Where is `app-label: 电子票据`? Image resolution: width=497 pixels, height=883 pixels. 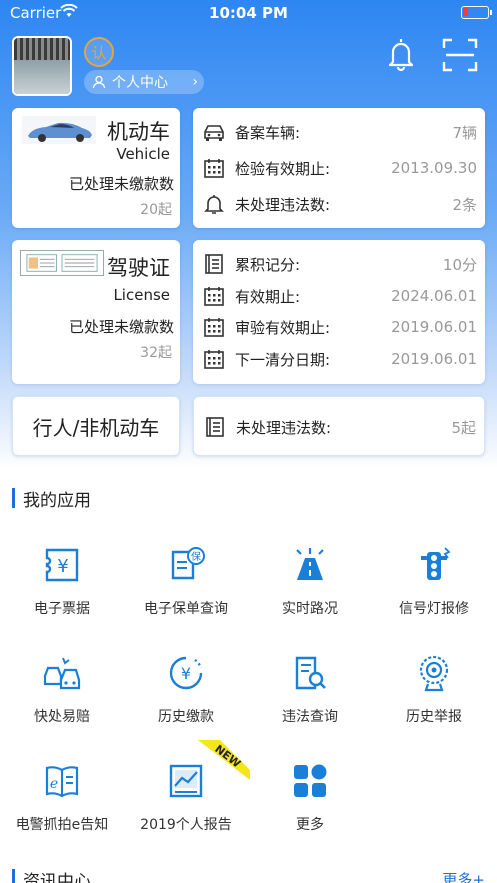
app-label: 电子票据 is located at coordinates (62, 609).